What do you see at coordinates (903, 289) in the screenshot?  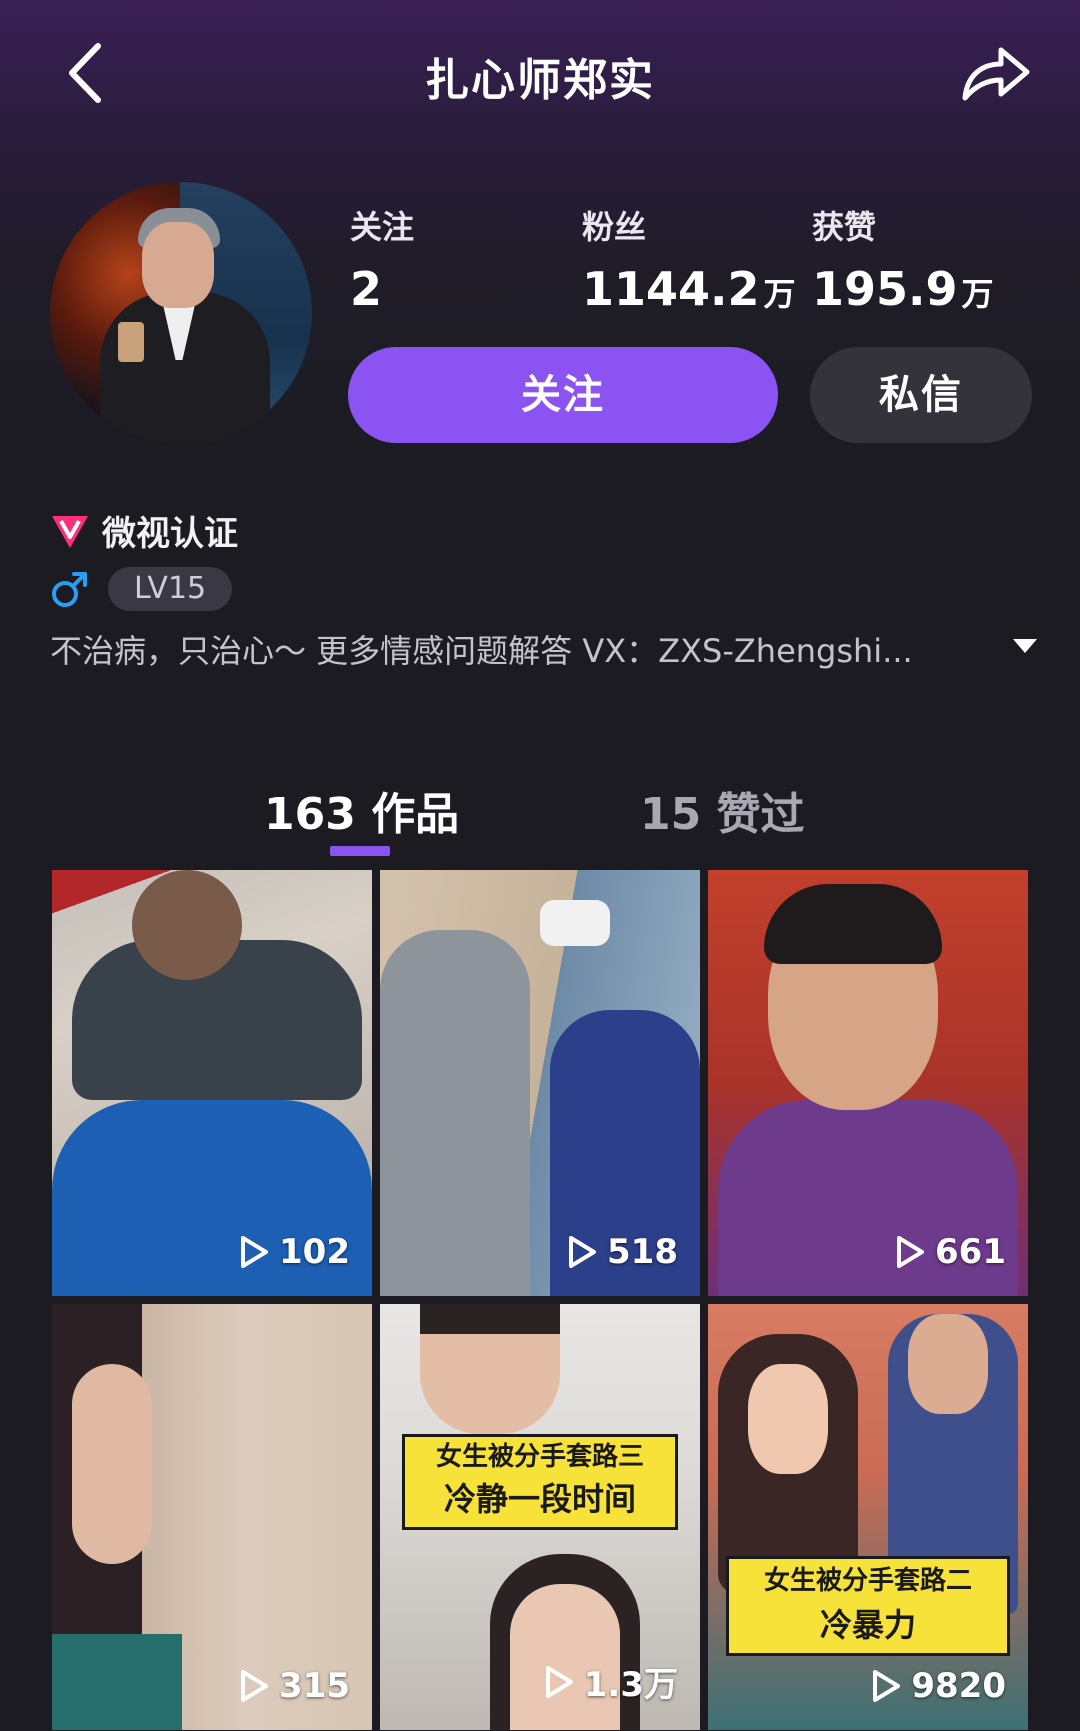 I see `stat-value: 195.9 万` at bounding box center [903, 289].